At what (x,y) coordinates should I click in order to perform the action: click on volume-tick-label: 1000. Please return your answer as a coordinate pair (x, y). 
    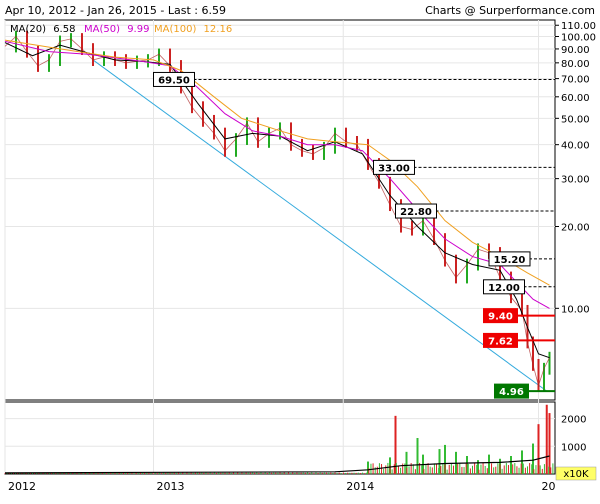
    Looking at the image, I should click on (573, 447).